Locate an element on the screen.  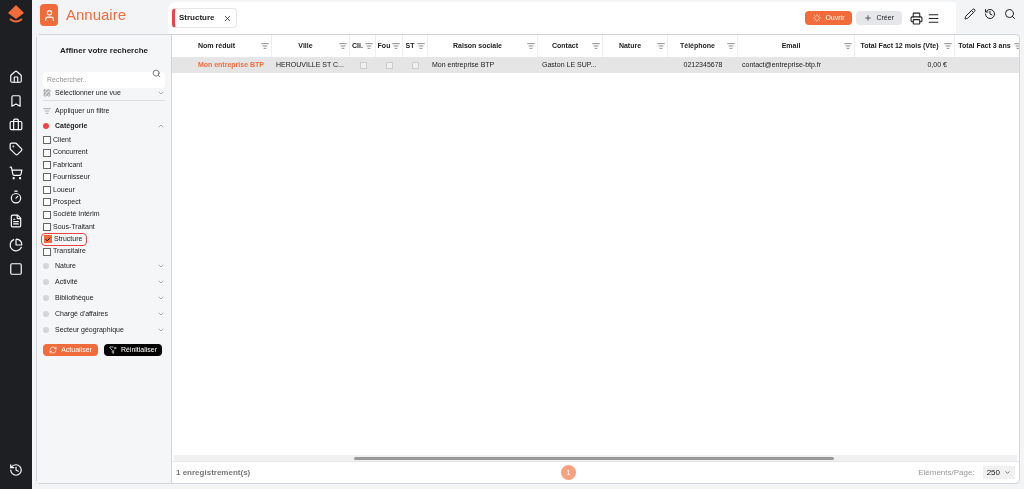
timer-icon is located at coordinates (16, 197).